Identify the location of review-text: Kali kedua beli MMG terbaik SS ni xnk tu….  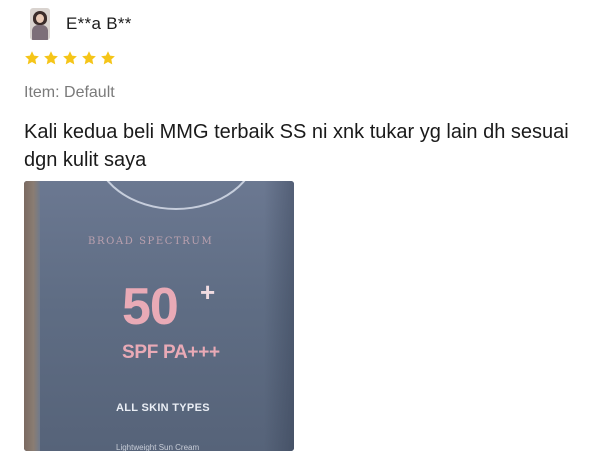
(296, 146).